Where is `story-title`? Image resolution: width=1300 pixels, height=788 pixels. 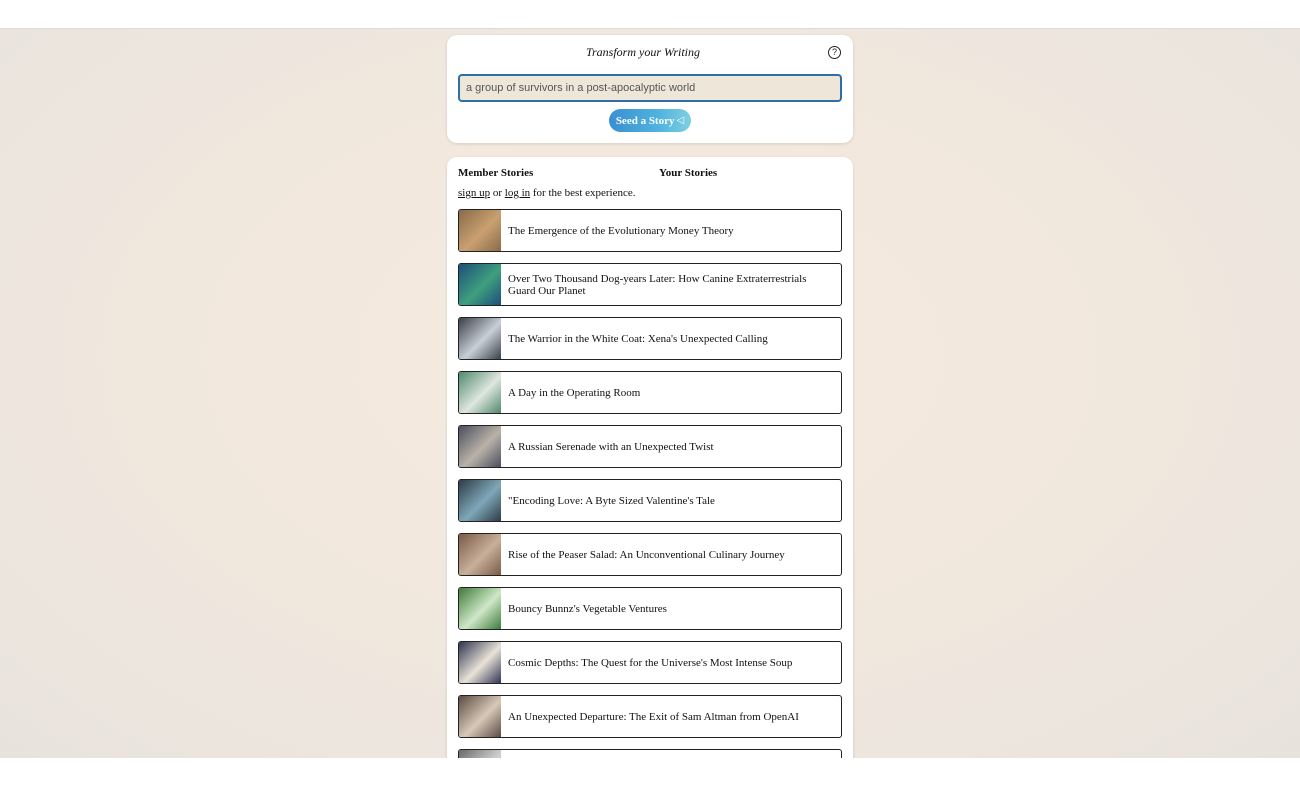 story-title is located at coordinates (670, 754).